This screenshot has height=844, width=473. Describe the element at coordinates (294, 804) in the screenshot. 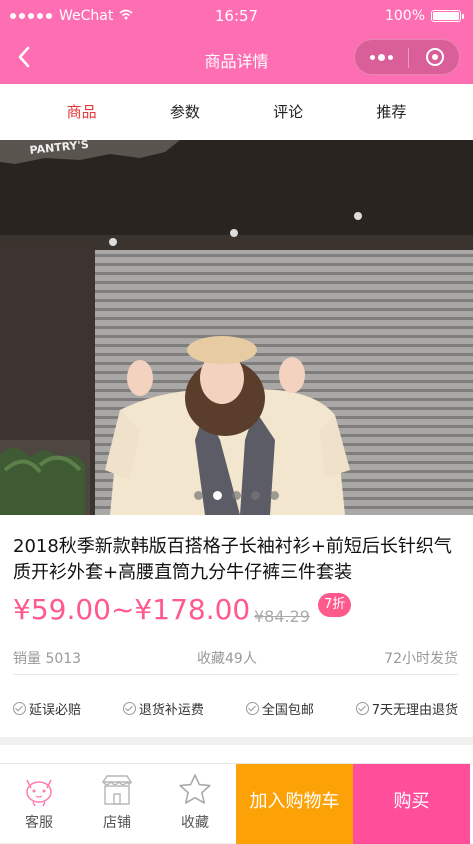

I see `add-to-cart-button: 加入购物车` at that location.